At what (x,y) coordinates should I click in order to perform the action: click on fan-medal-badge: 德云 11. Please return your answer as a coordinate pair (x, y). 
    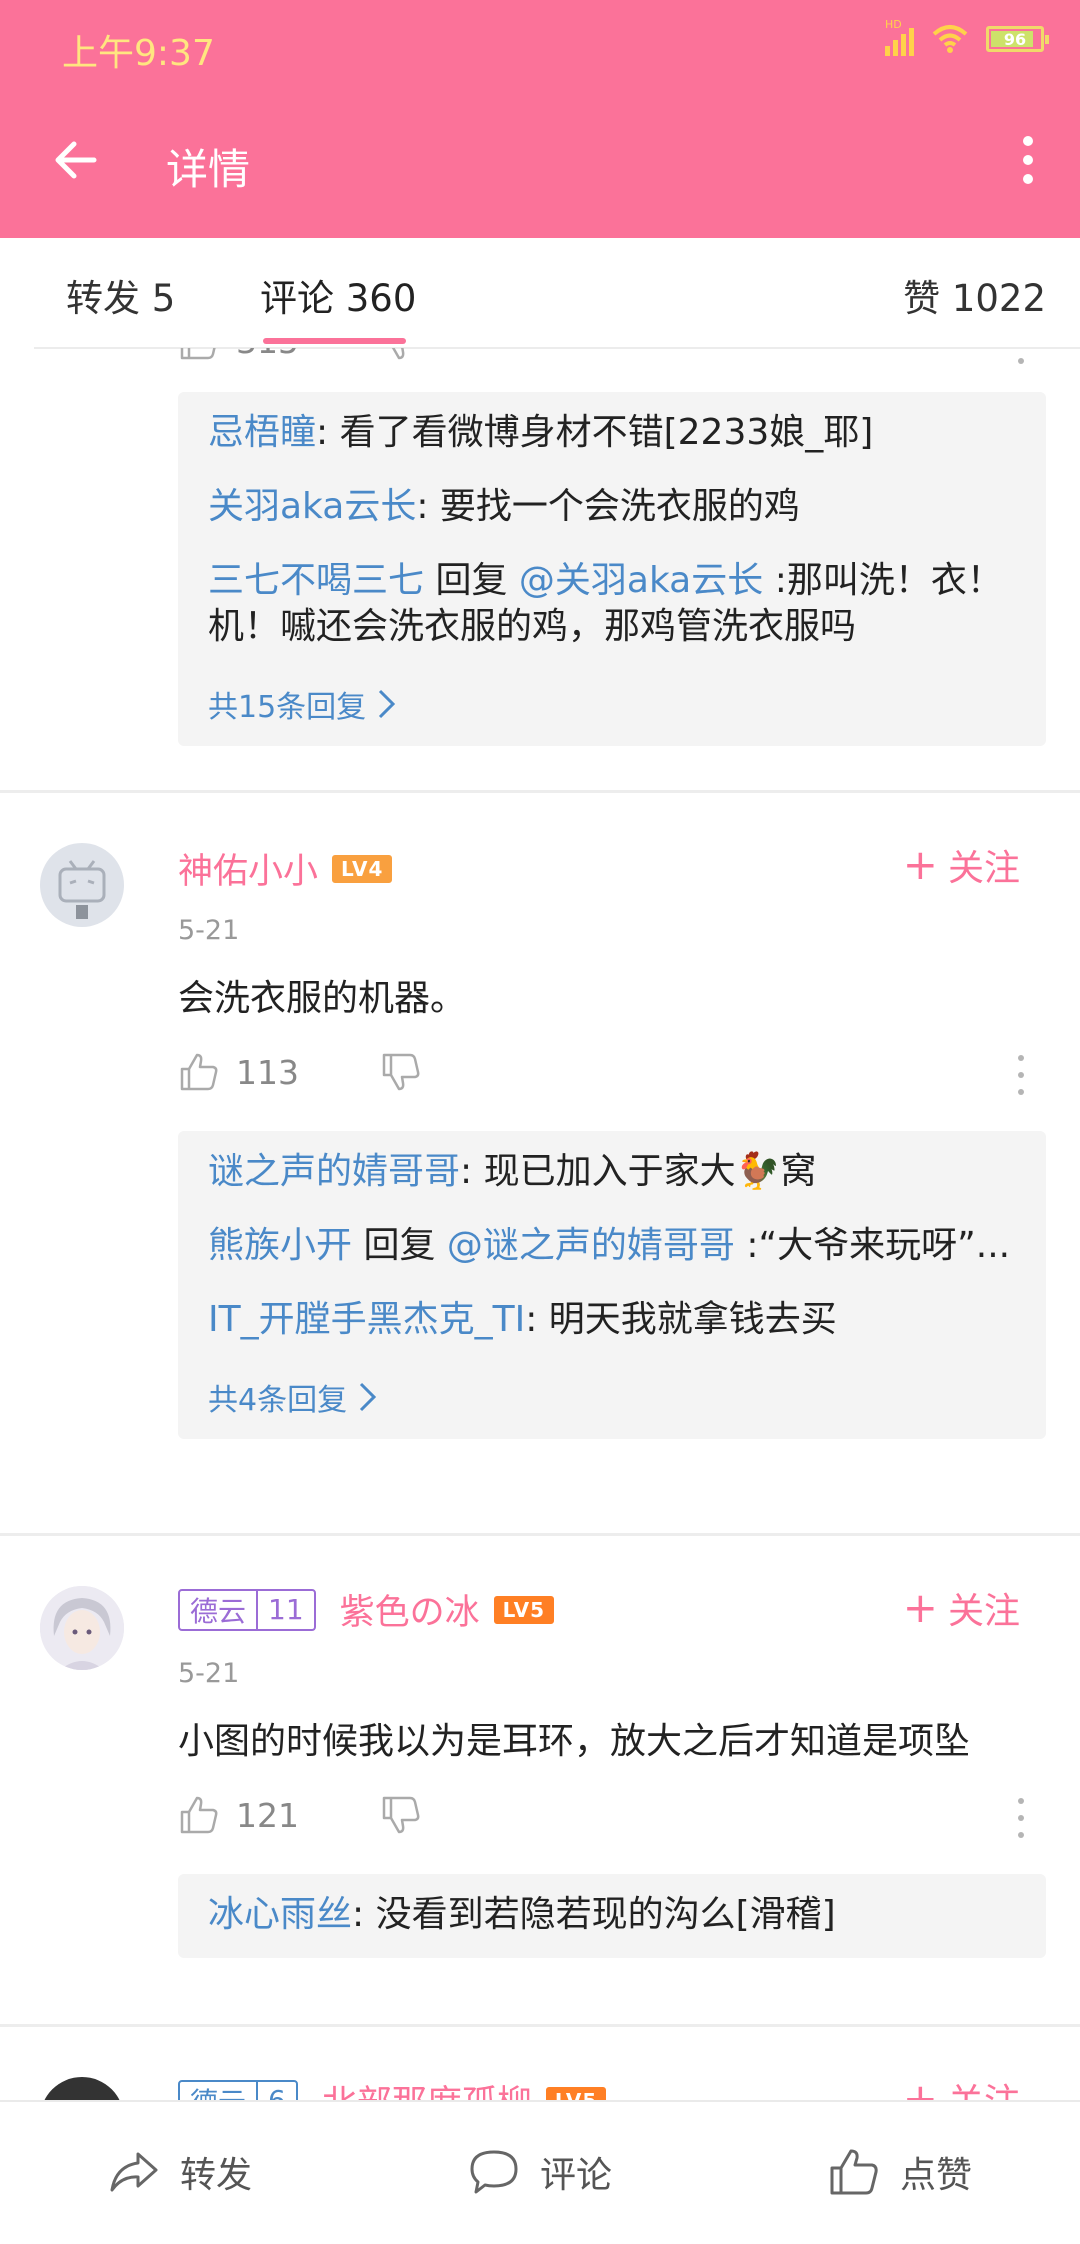
    Looking at the image, I should click on (247, 1609).